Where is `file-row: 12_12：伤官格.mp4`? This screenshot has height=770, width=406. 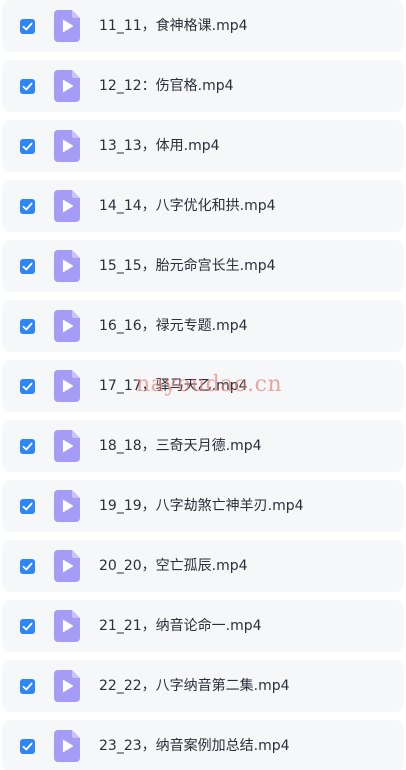
file-row: 12_12：伤官格.mp4 is located at coordinates (203, 86).